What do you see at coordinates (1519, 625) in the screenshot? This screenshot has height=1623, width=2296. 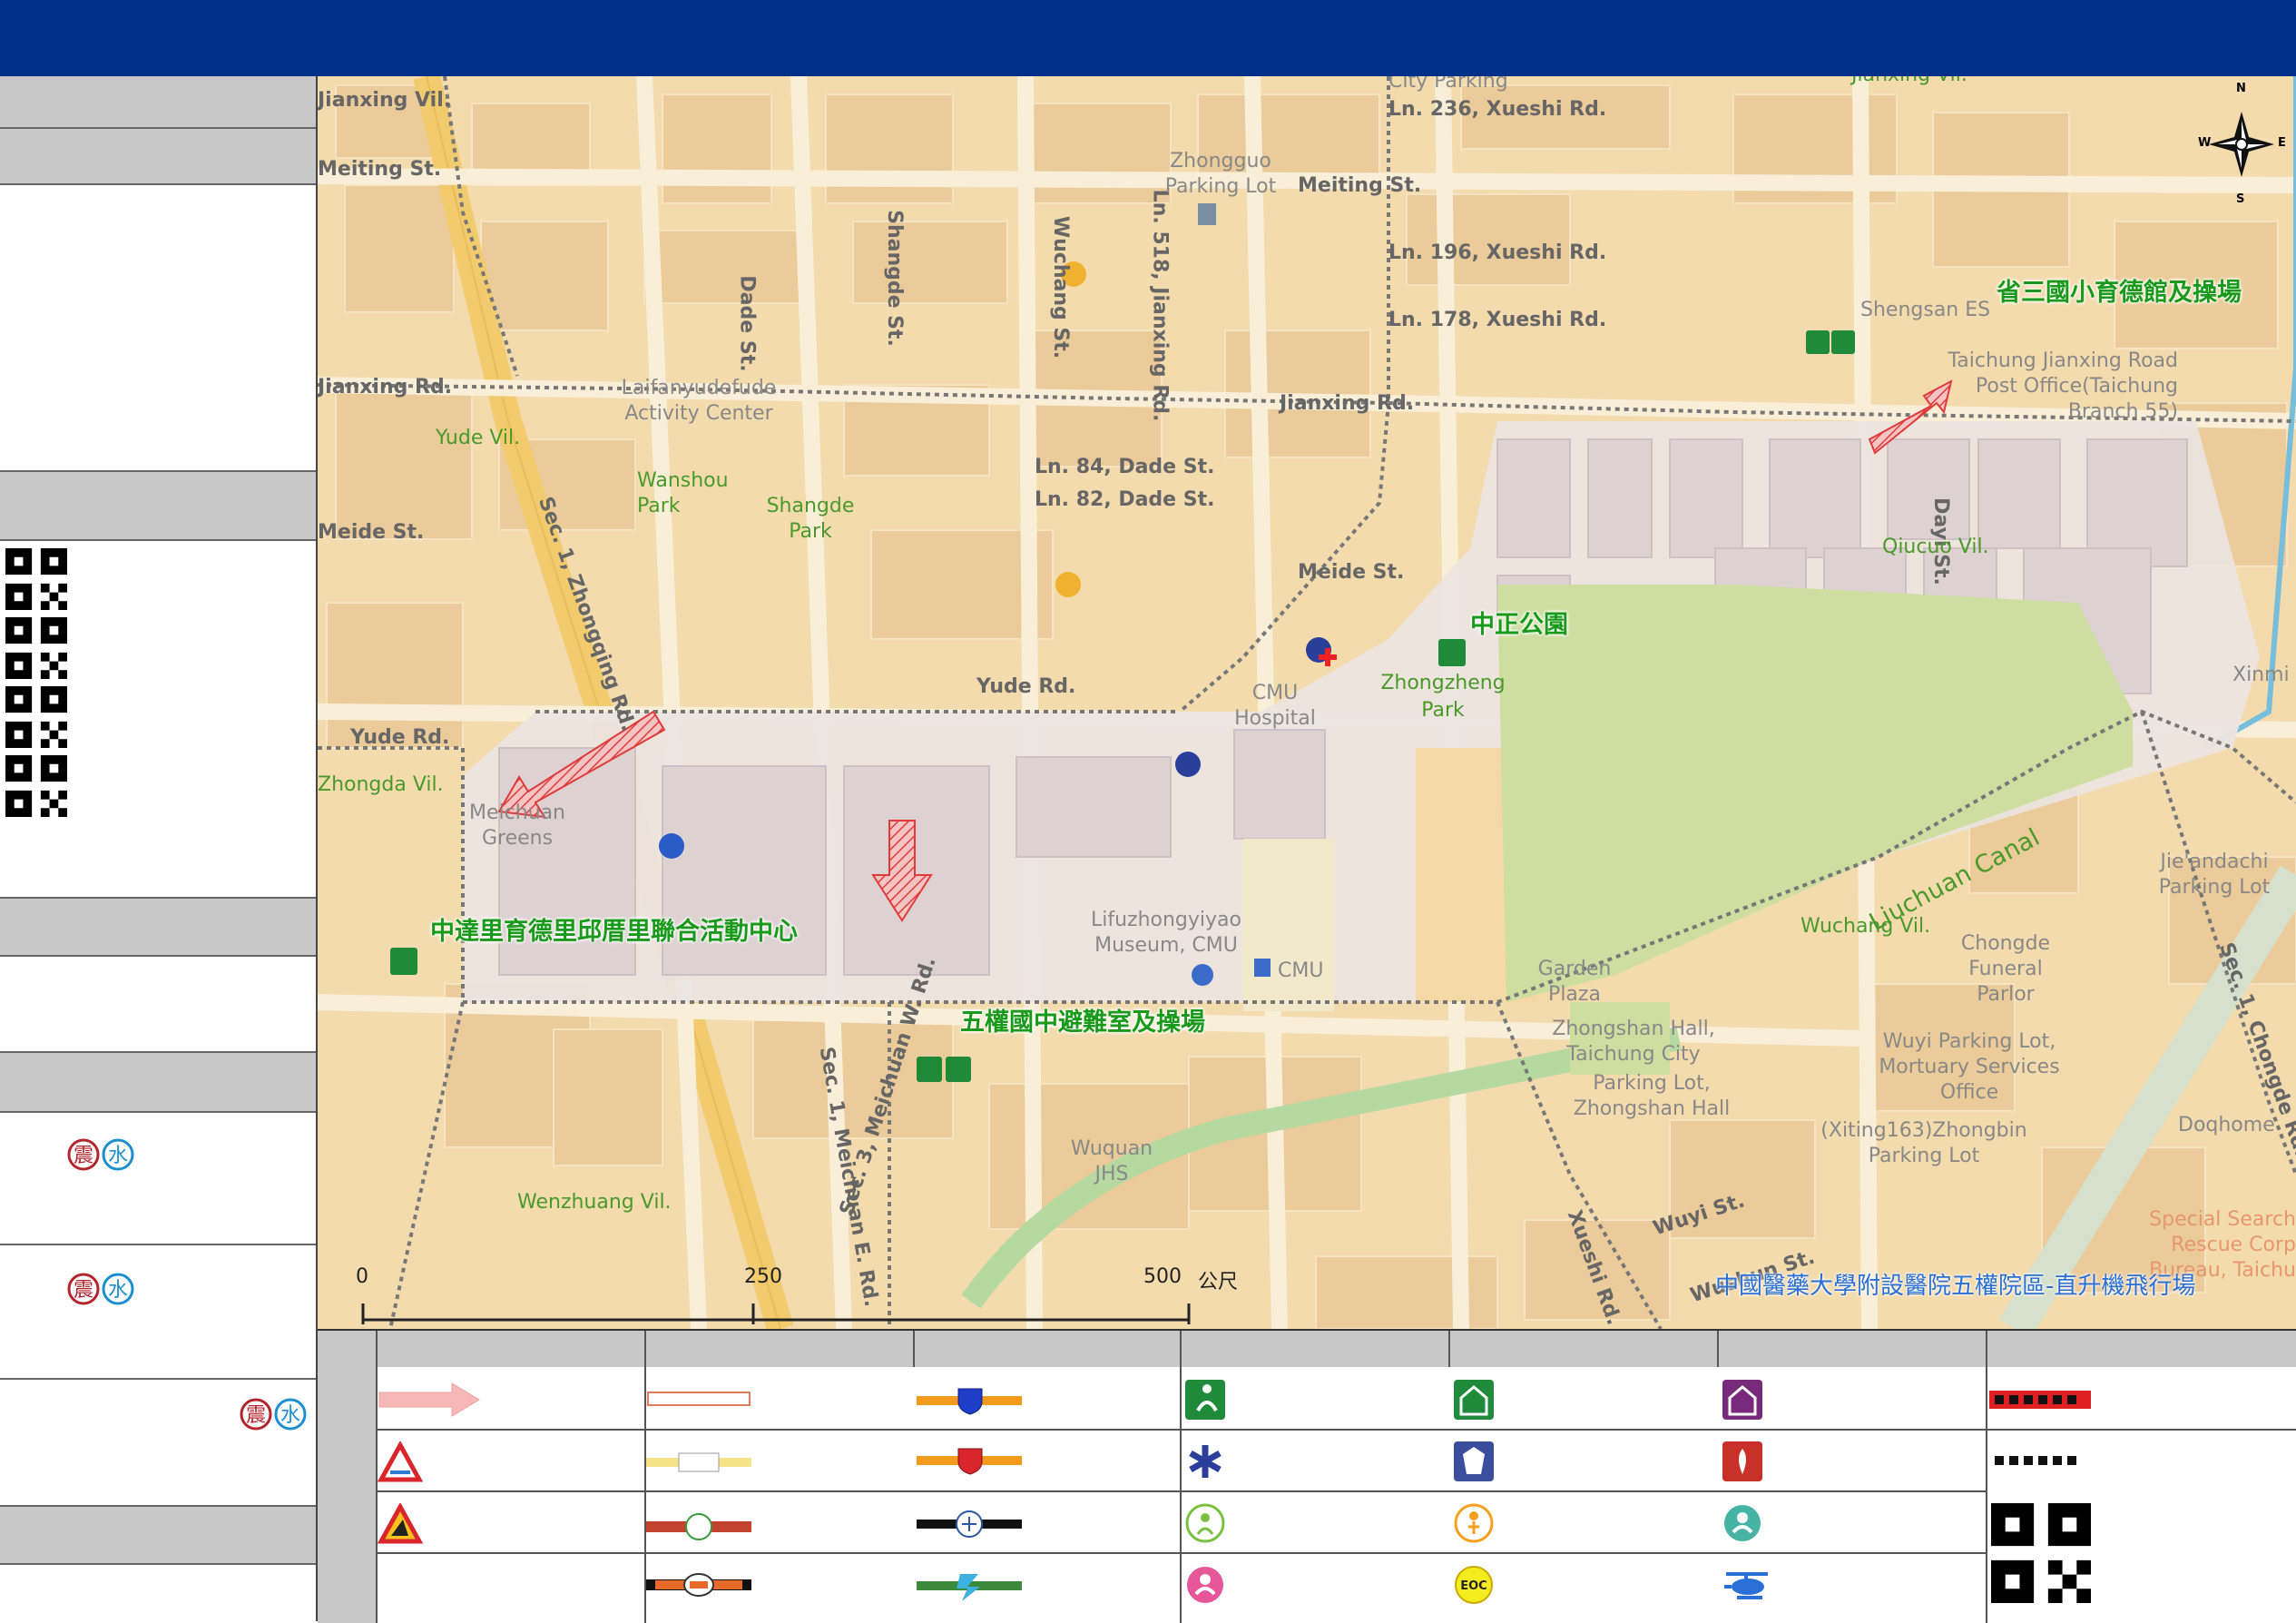 I see `target-label: 中正公園` at bounding box center [1519, 625].